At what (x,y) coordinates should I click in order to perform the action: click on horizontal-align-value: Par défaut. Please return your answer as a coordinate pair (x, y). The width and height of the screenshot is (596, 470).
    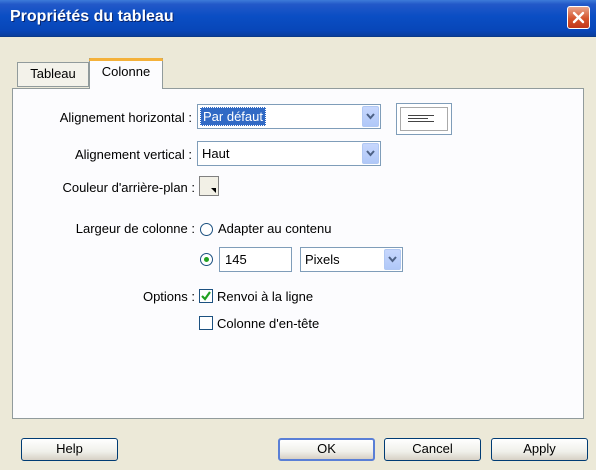
    Looking at the image, I should click on (233, 116).